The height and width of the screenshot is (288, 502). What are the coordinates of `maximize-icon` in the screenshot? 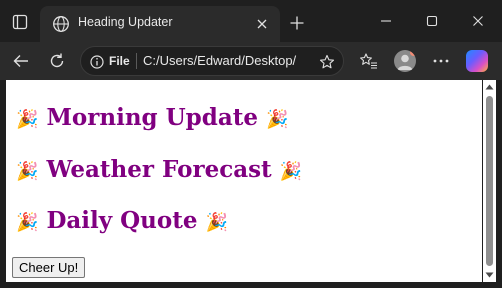 It's located at (432, 21).